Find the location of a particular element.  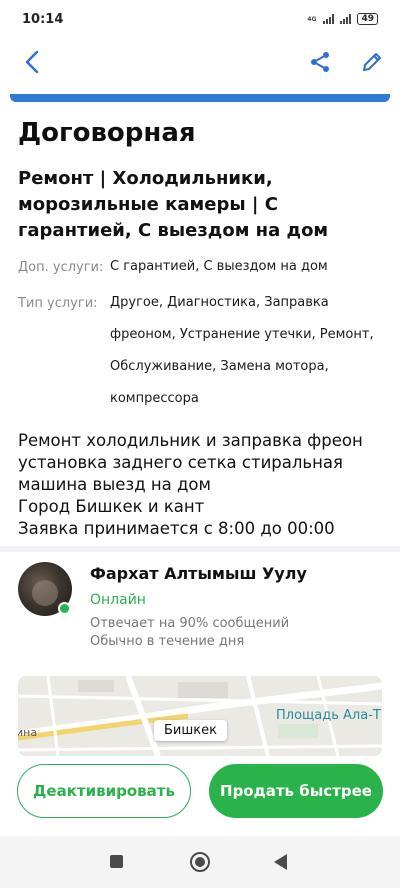

seller-name: Фархат Алтымыш Уулу is located at coordinates (198, 573).